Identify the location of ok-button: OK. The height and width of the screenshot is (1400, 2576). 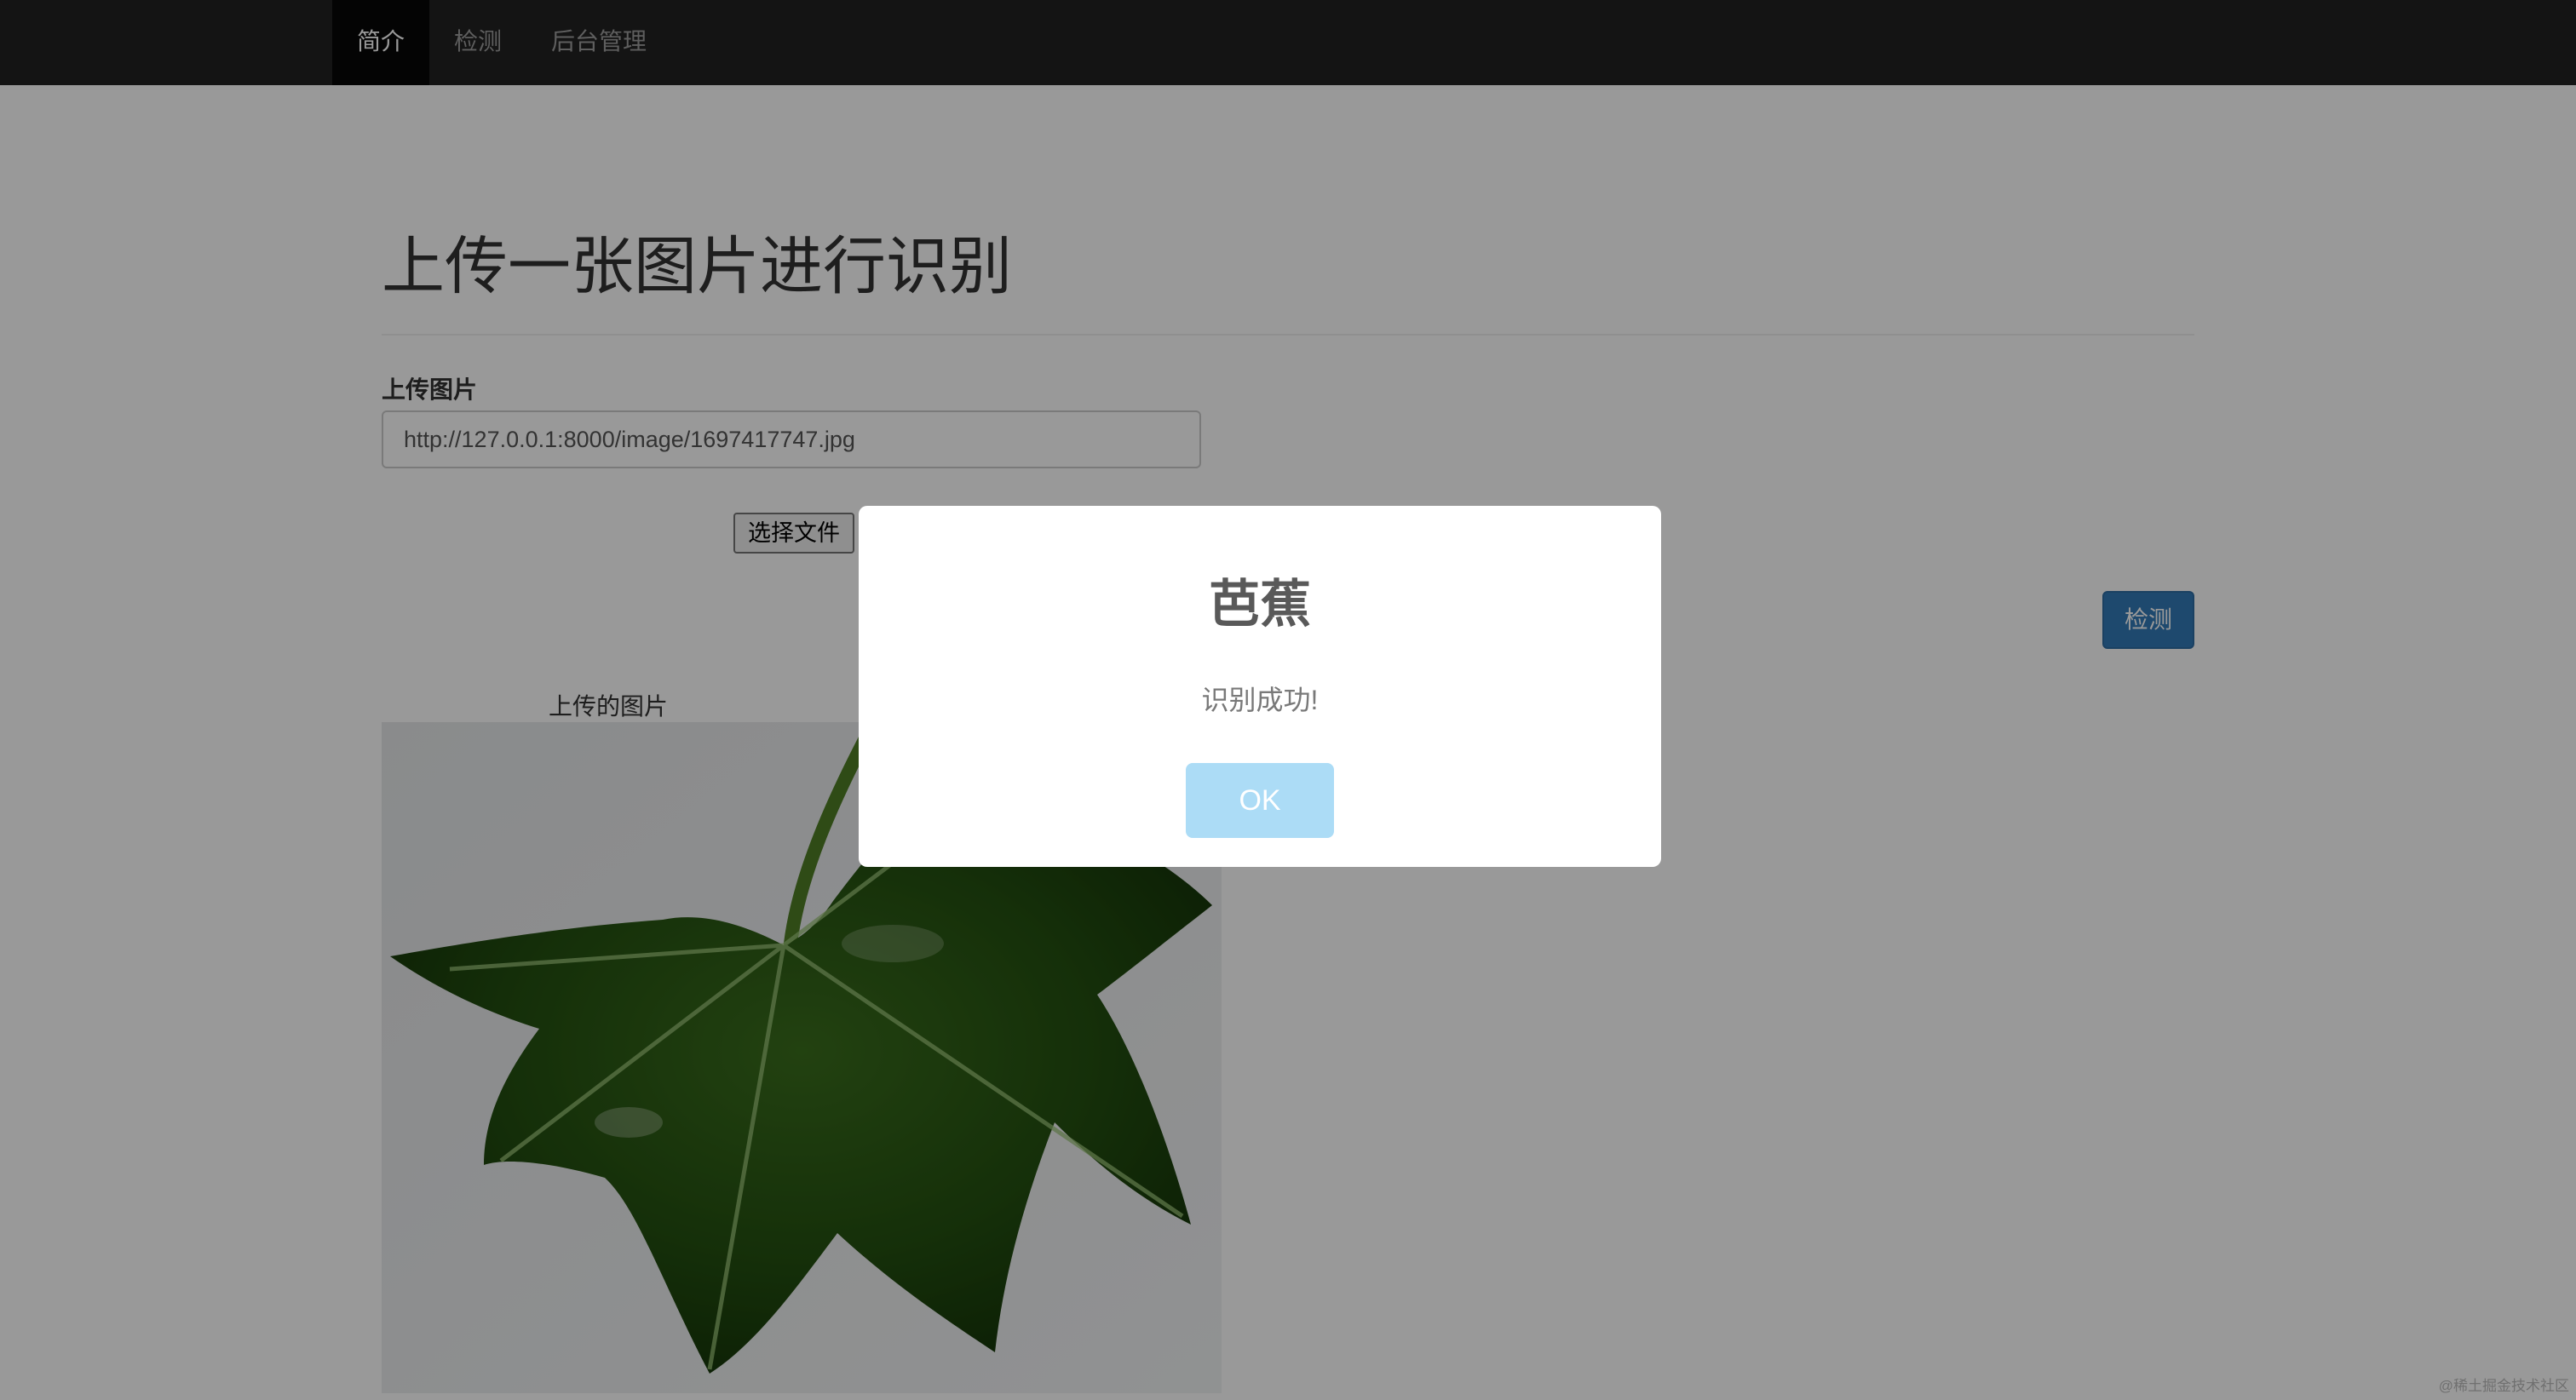
(1260, 800).